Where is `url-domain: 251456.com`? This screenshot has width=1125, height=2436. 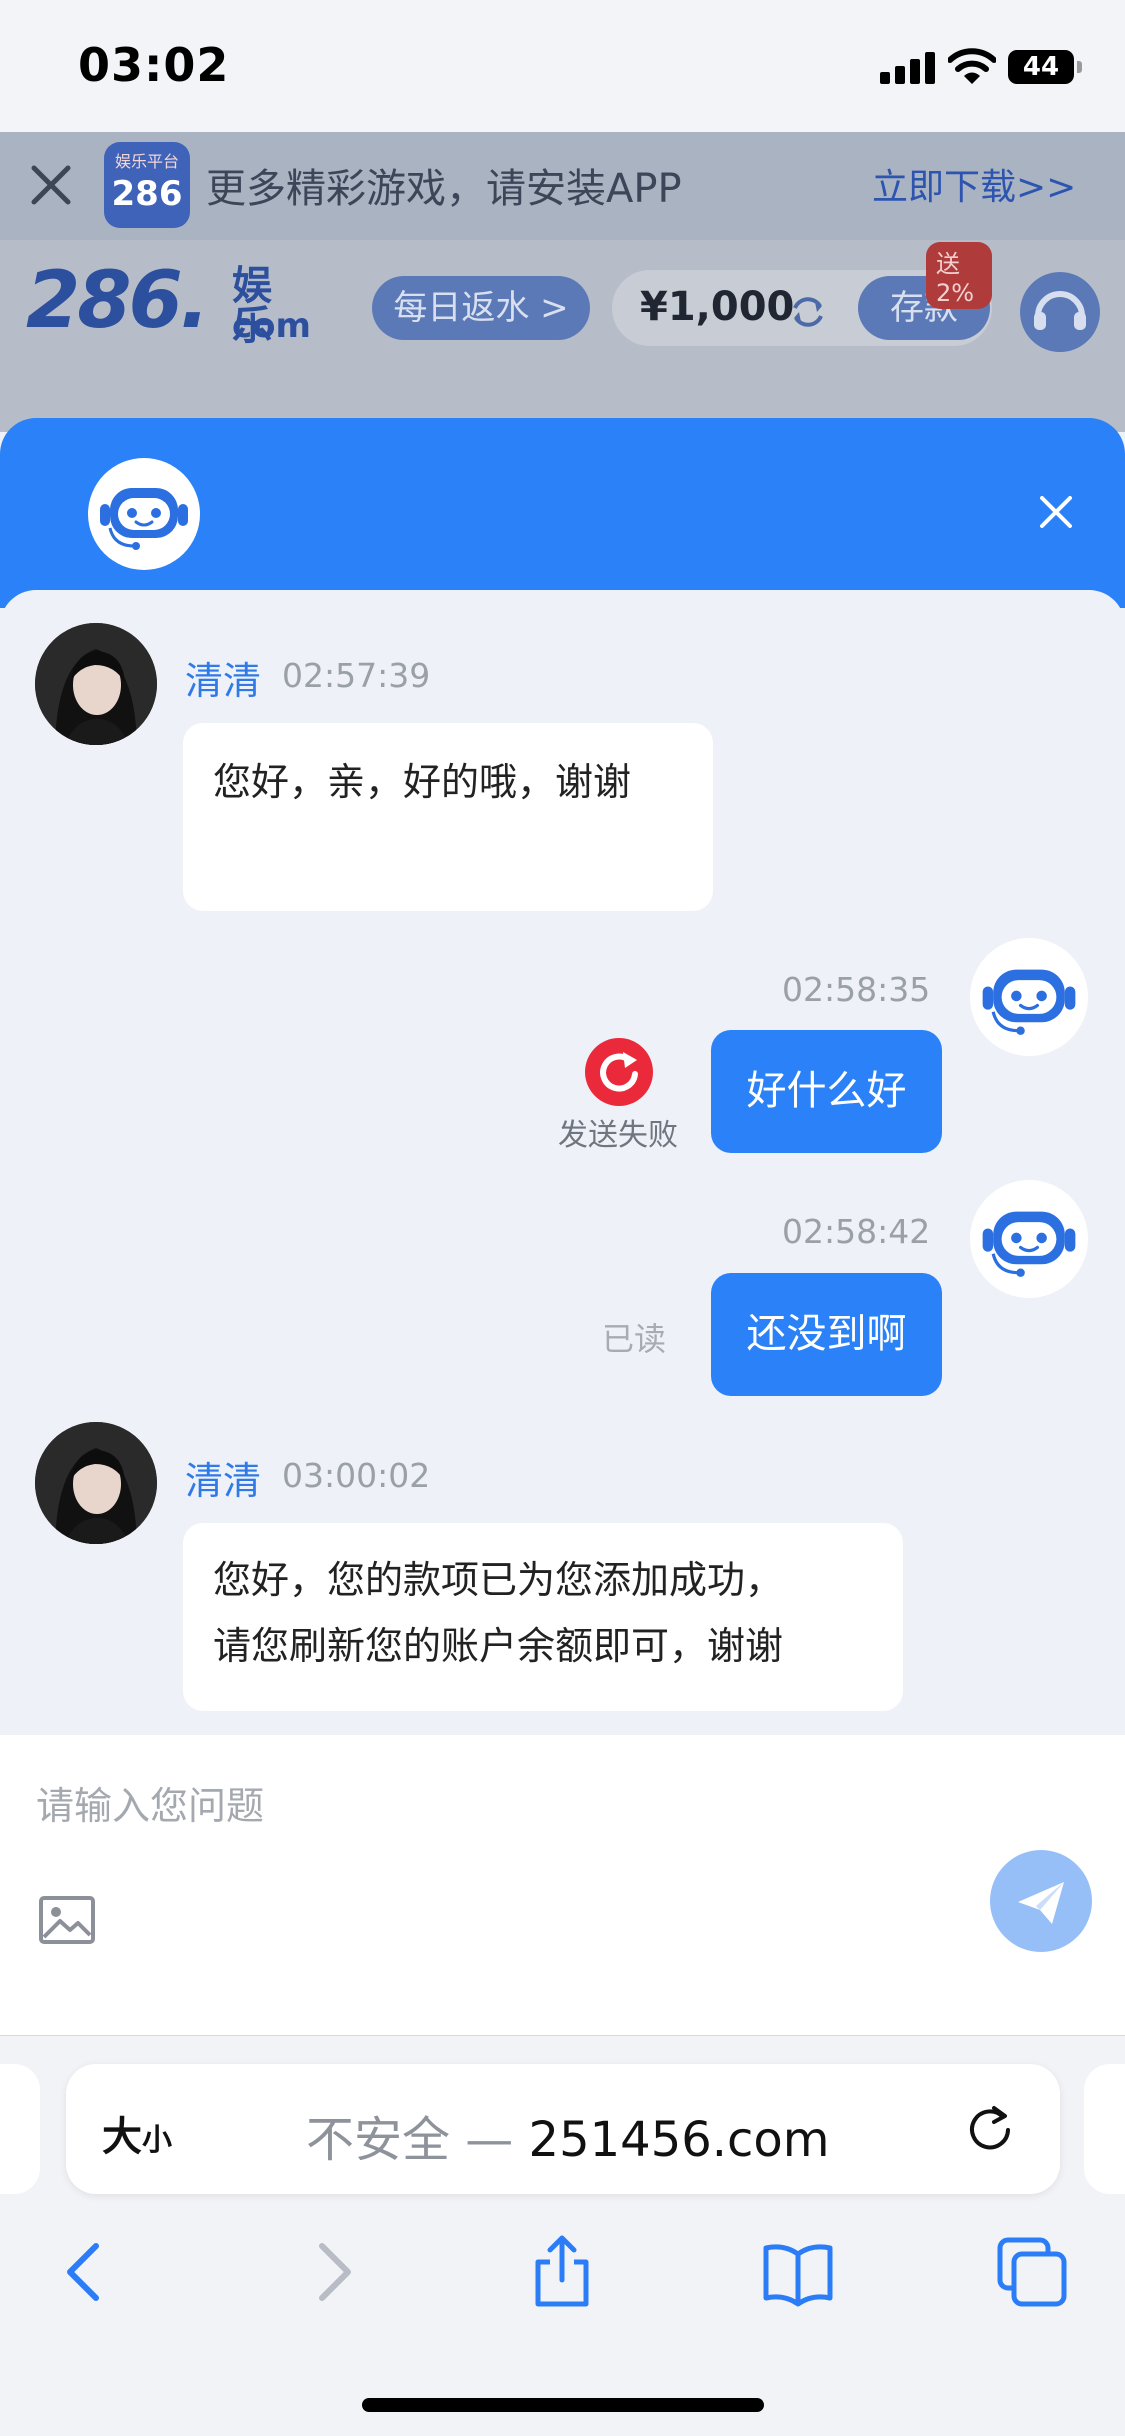 url-domain: 251456.com is located at coordinates (679, 2140).